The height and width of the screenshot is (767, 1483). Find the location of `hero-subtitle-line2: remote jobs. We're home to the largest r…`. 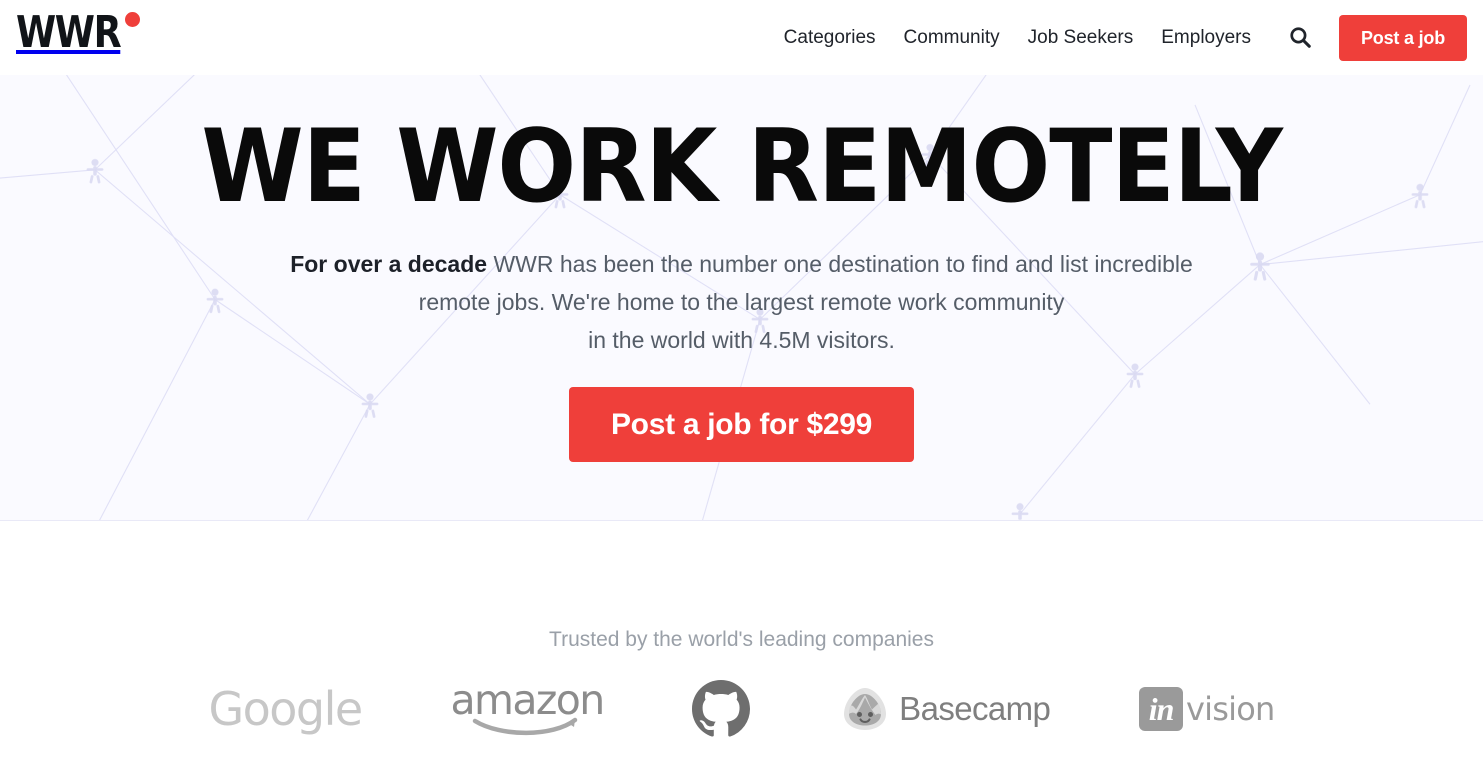

hero-subtitle-line2: remote jobs. We're home to the largest r… is located at coordinates (741, 302).